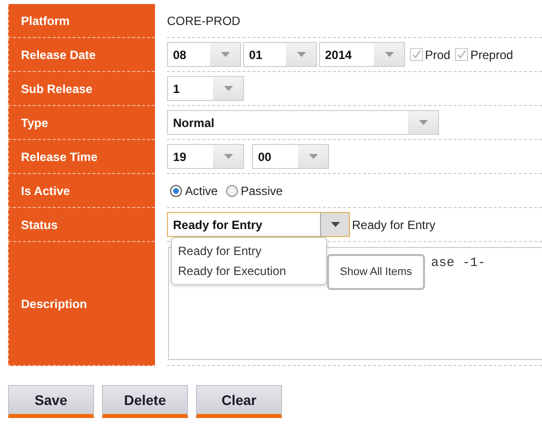 Image resolution: width=542 pixels, height=424 pixels. Describe the element at coordinates (492, 55) in the screenshot. I see `checkbox-label: Preprod` at that location.